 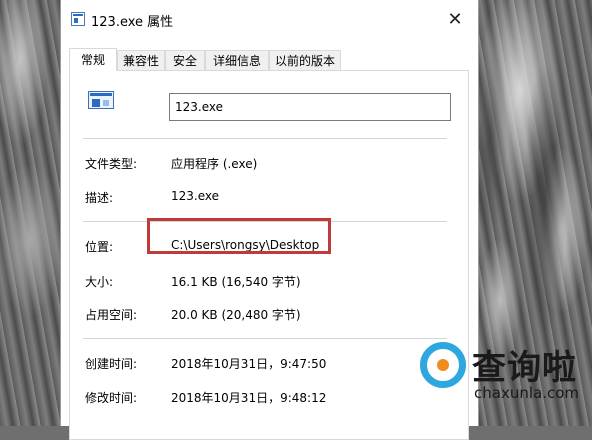 What do you see at coordinates (195, 196) in the screenshot?
I see `description-value: 123.exe` at bounding box center [195, 196].